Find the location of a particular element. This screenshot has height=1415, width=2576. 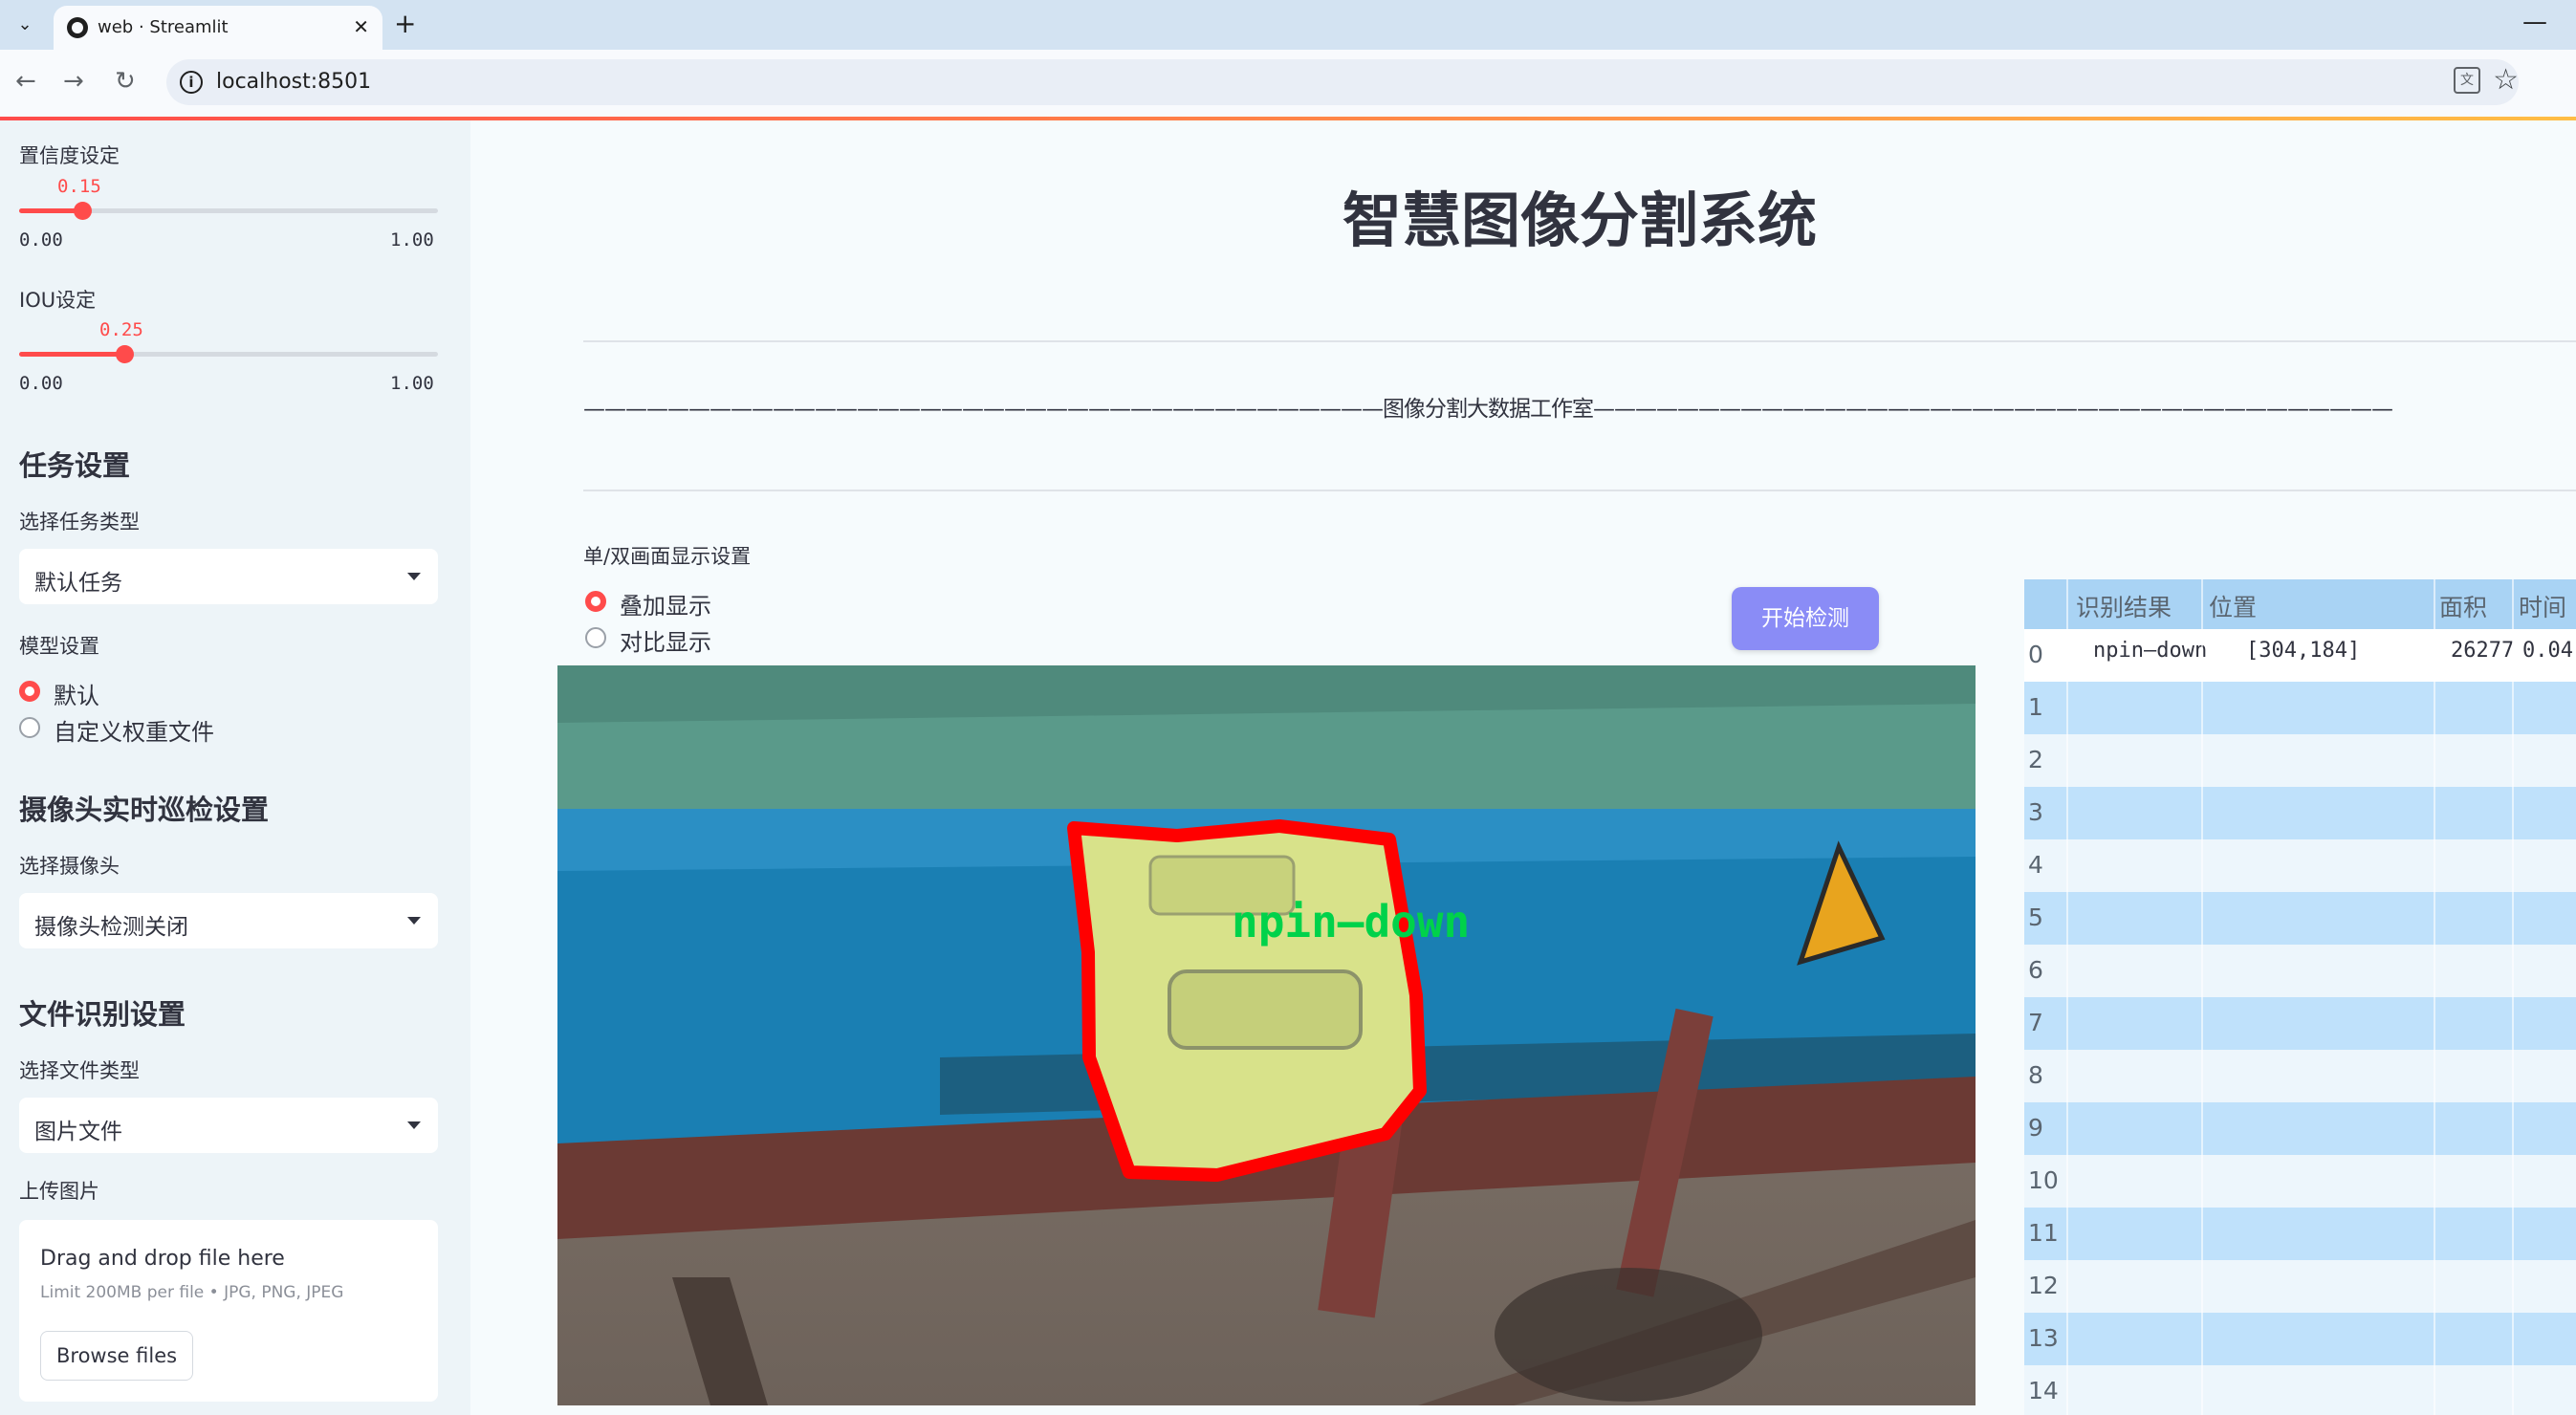

iou-label: IOU设定 is located at coordinates (58, 300).